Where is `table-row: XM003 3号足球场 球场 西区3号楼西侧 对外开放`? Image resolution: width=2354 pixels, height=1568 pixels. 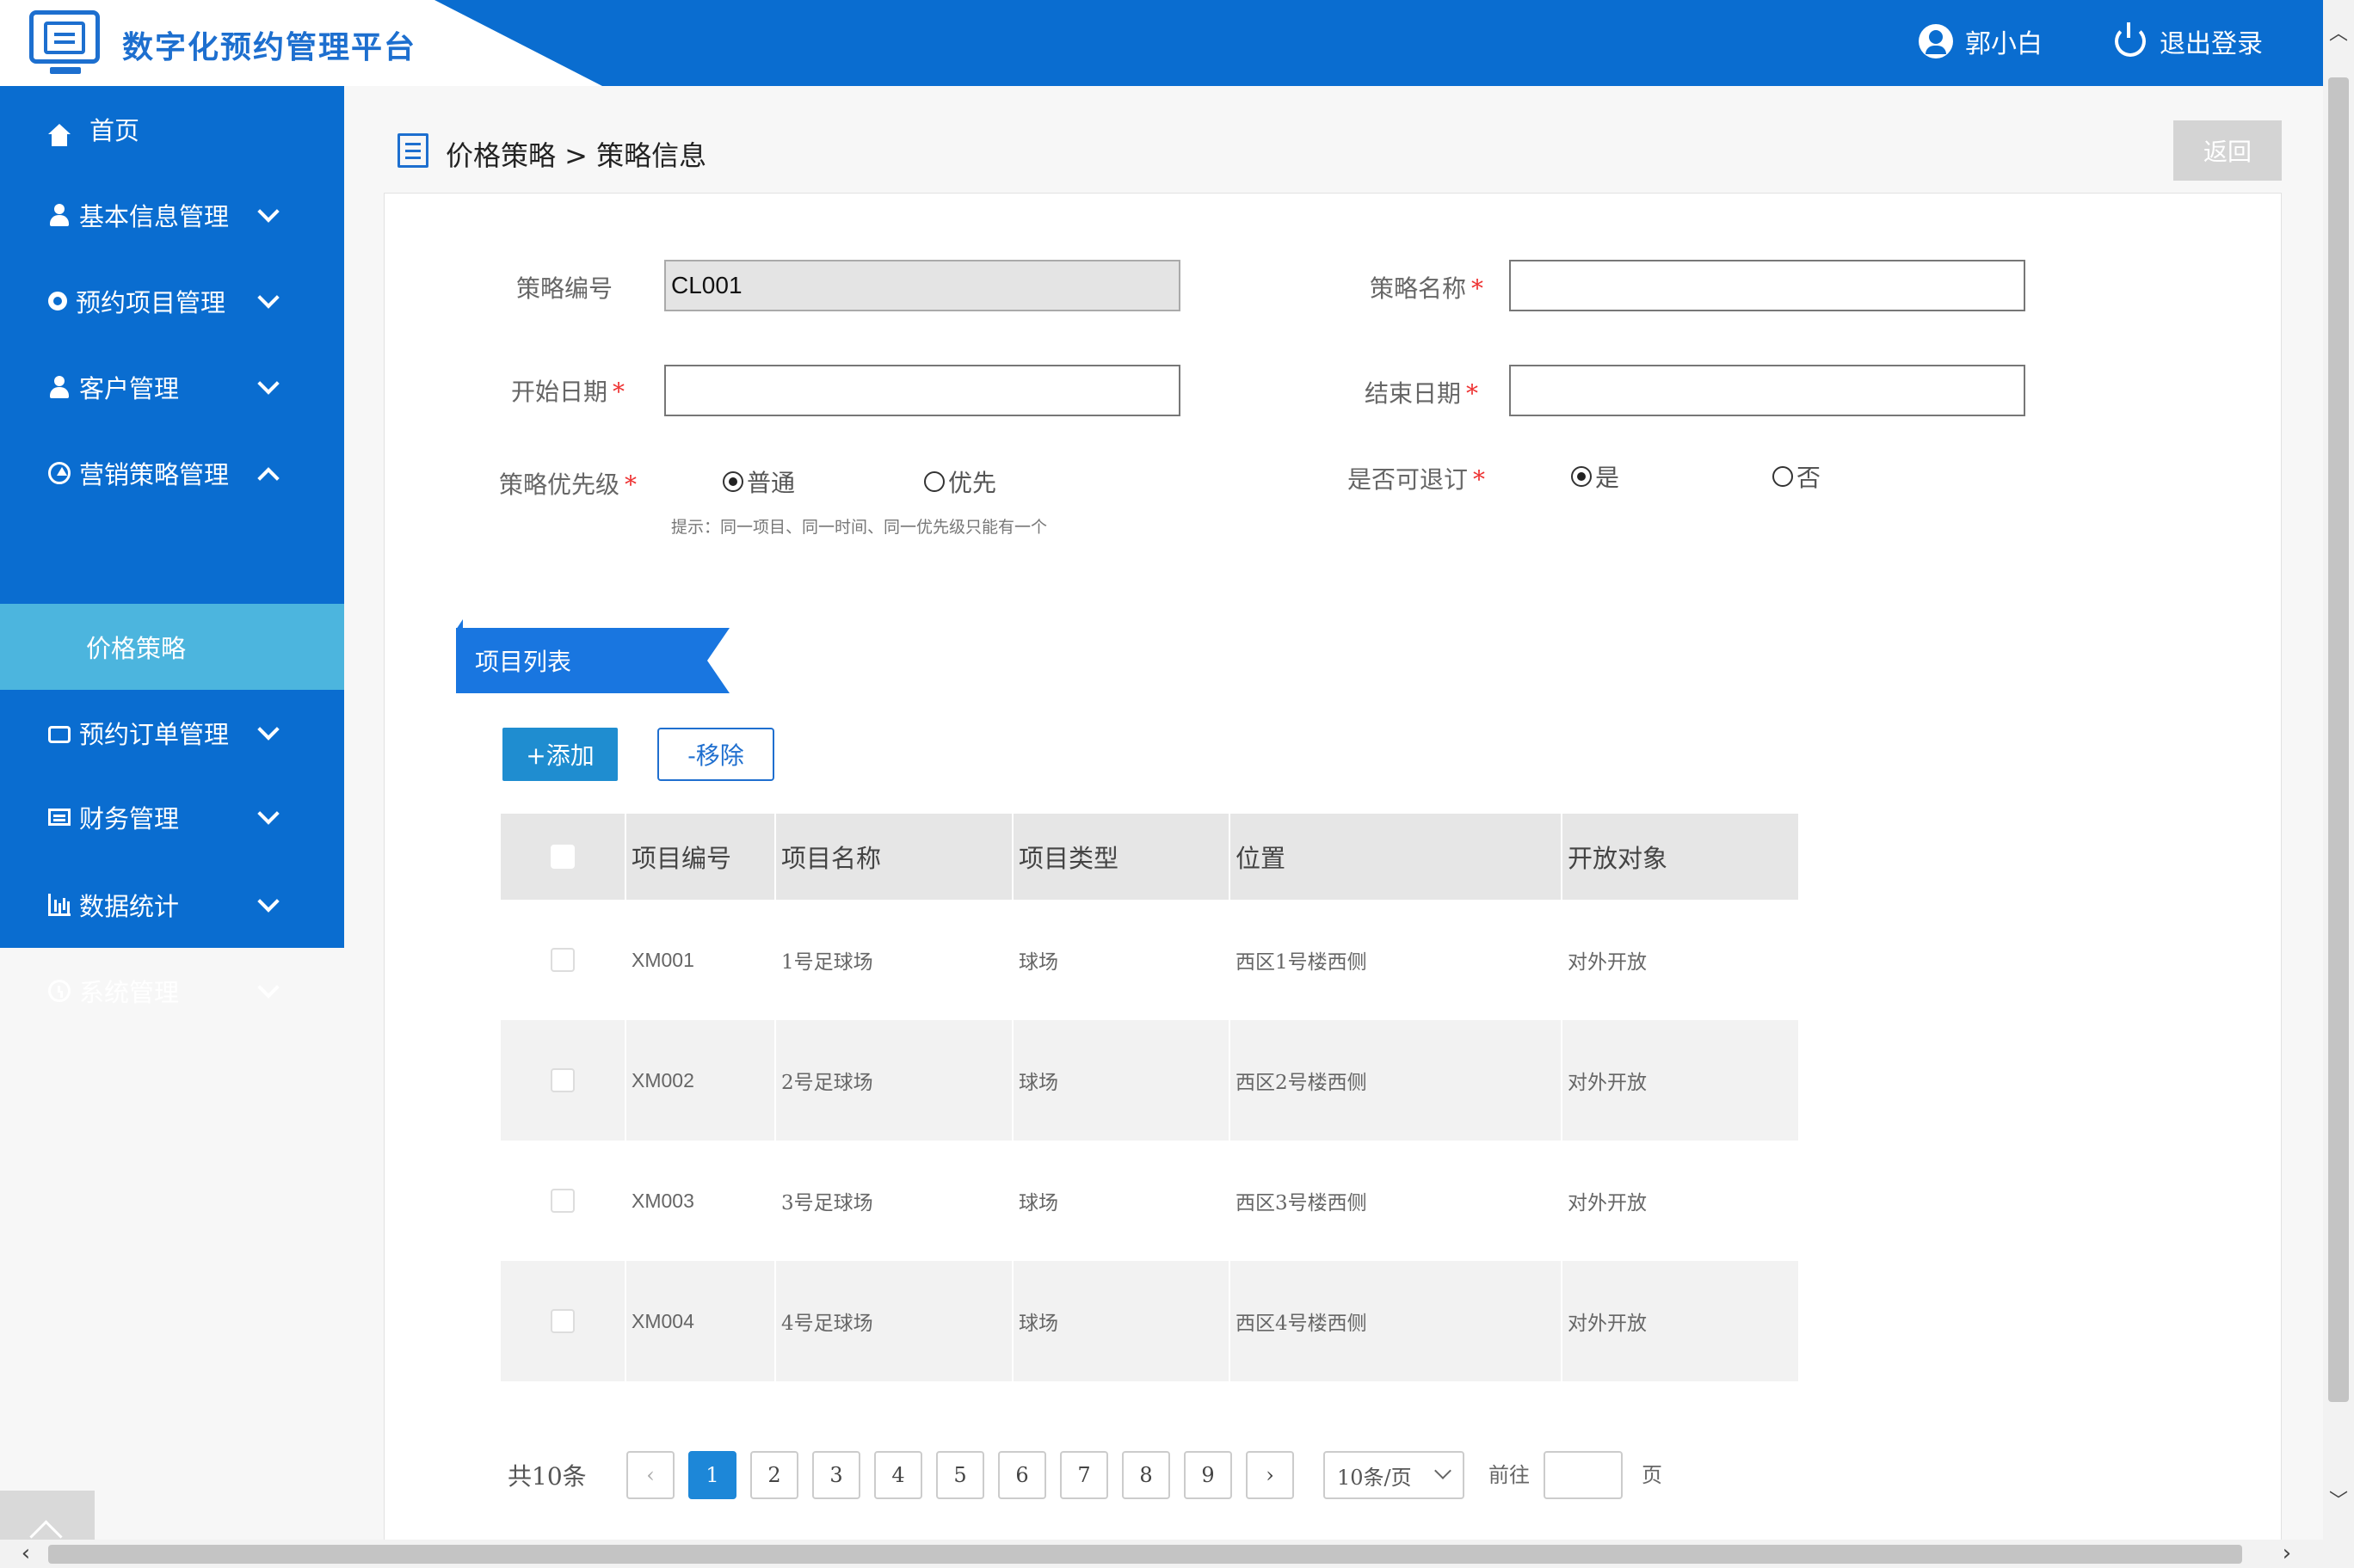 table-row: XM003 3号足球场 球场 西区3号楼西侧 对外开放 is located at coordinates (1149, 1201).